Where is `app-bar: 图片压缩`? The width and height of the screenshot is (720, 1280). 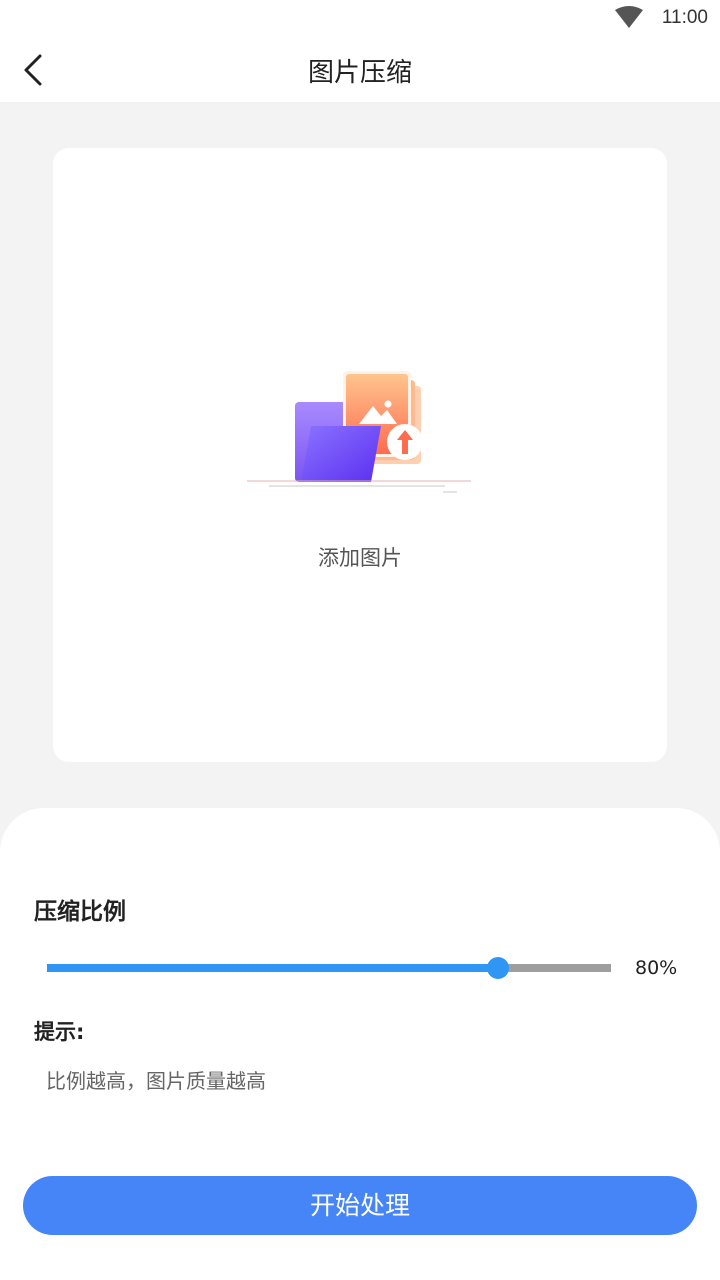 app-bar: 图片压缩 is located at coordinates (360, 70).